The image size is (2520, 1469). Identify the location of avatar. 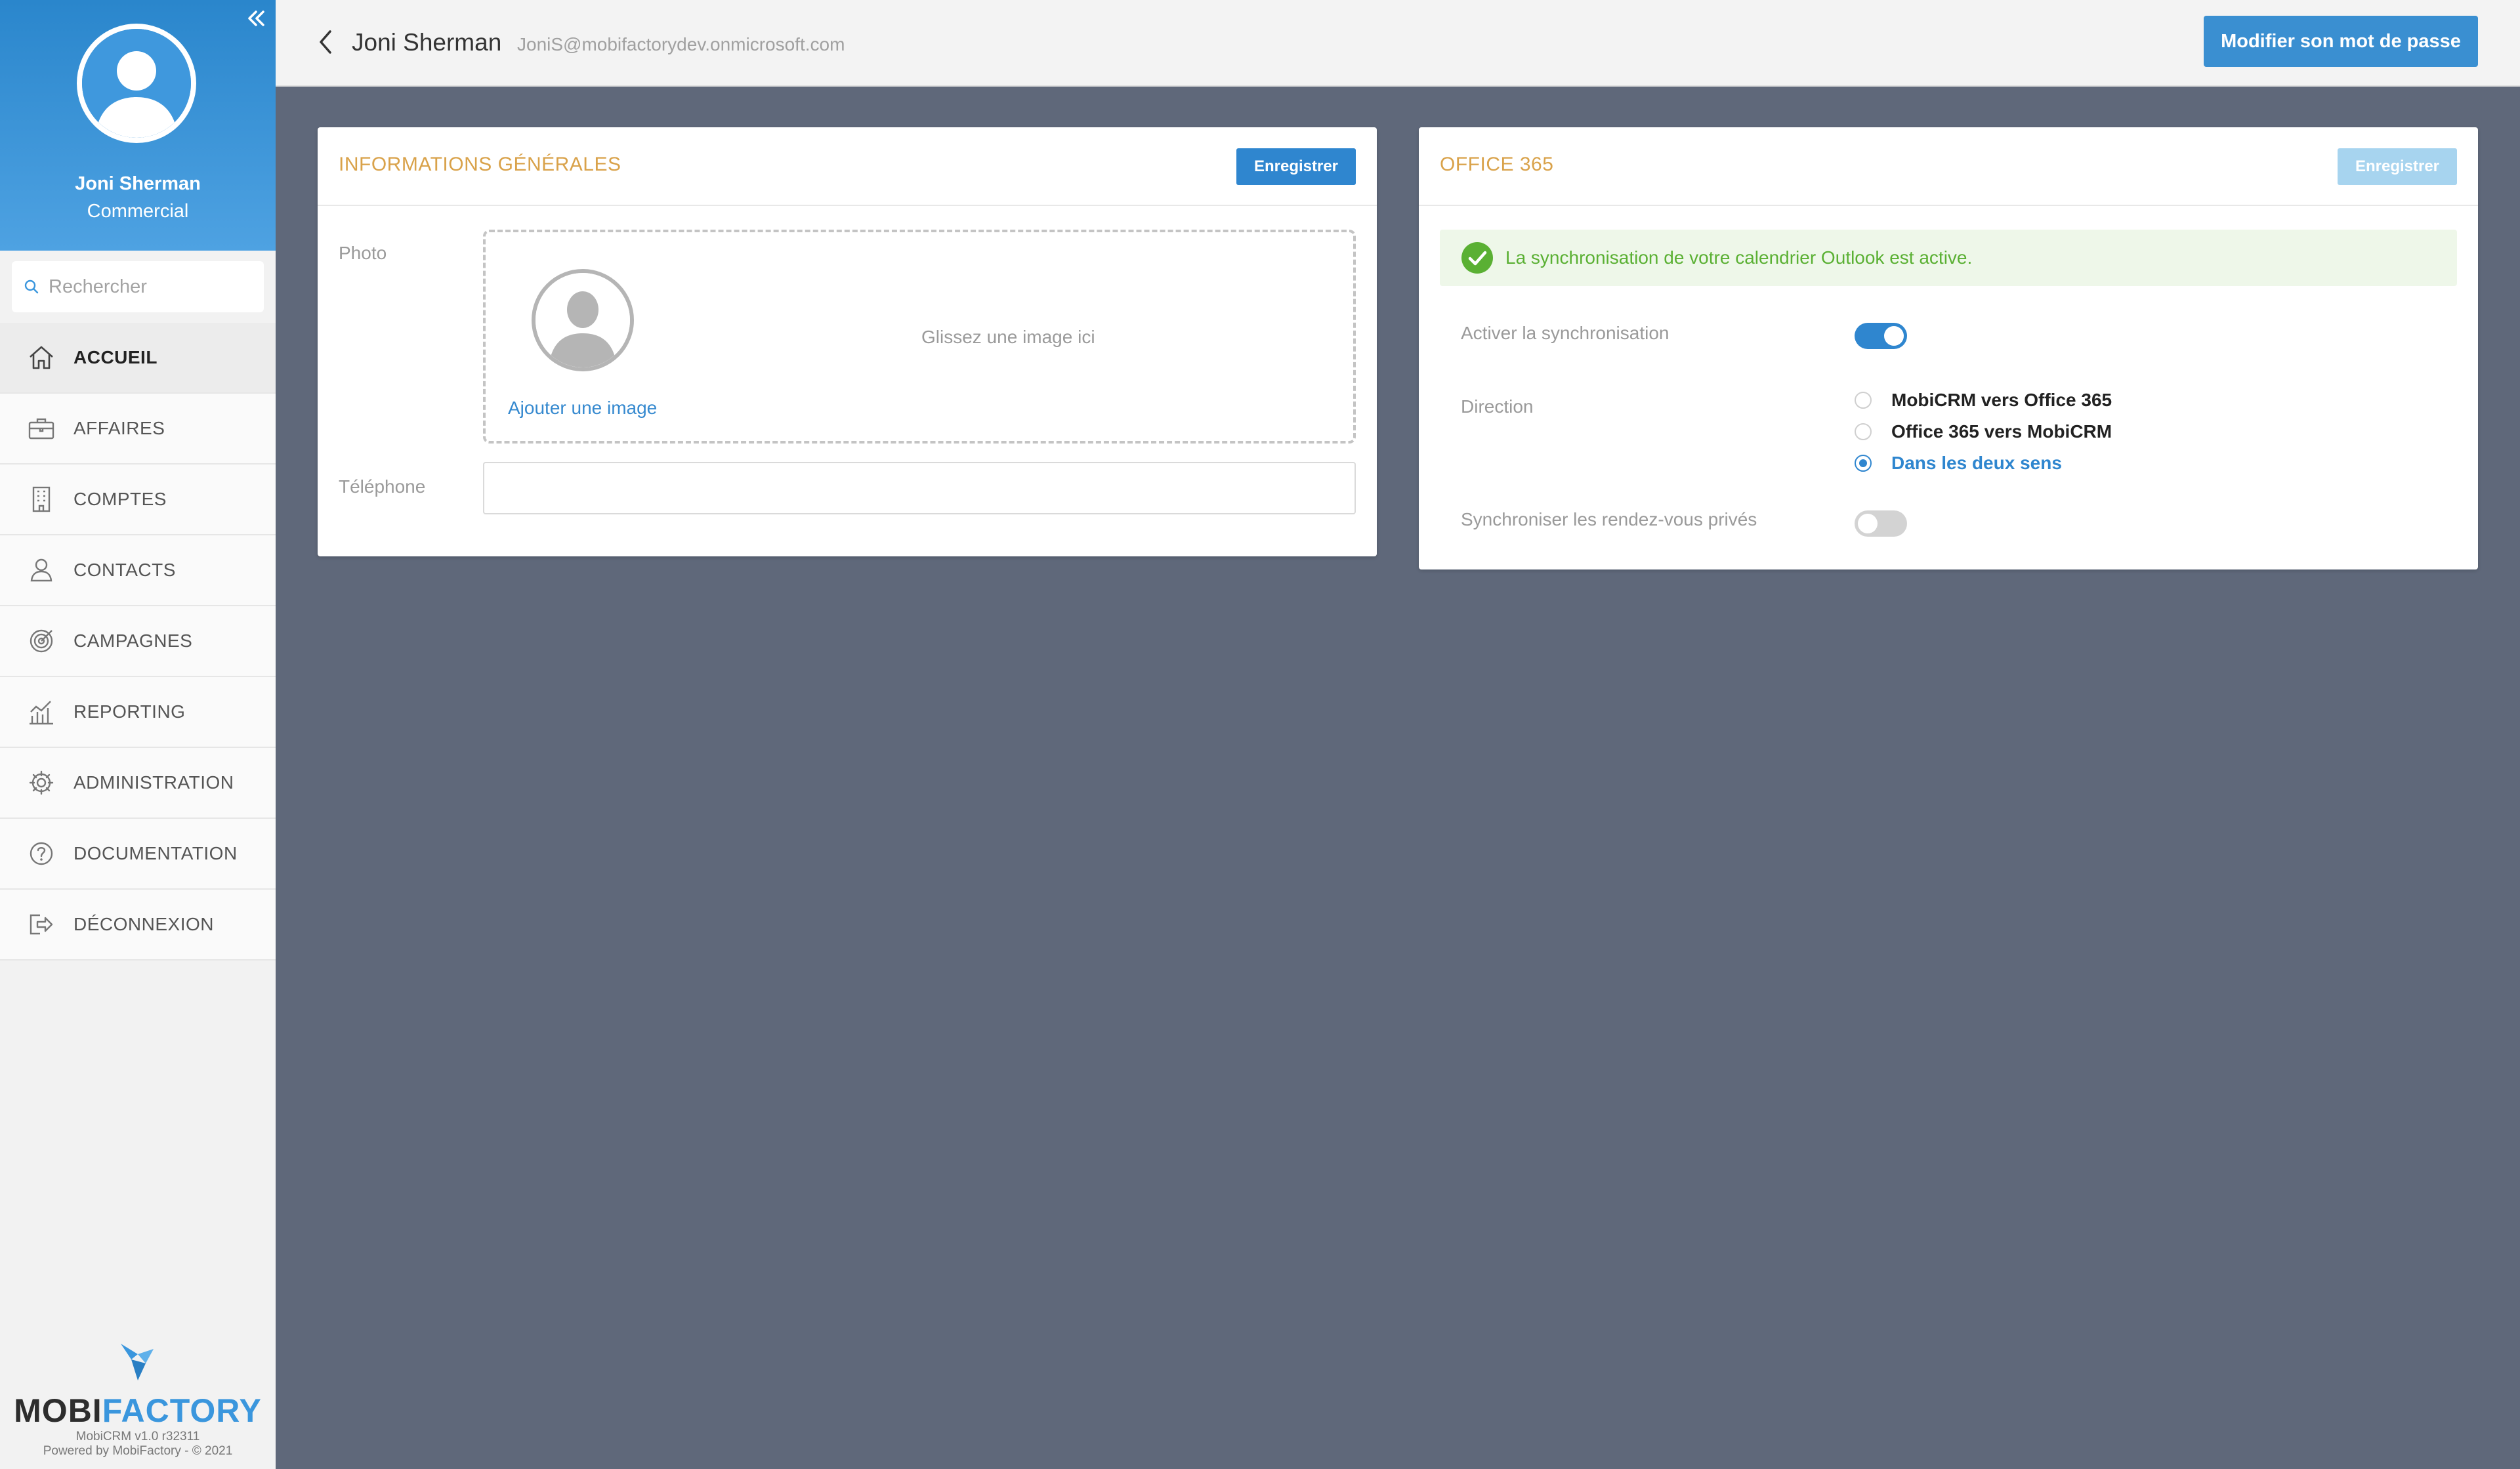
(136, 83).